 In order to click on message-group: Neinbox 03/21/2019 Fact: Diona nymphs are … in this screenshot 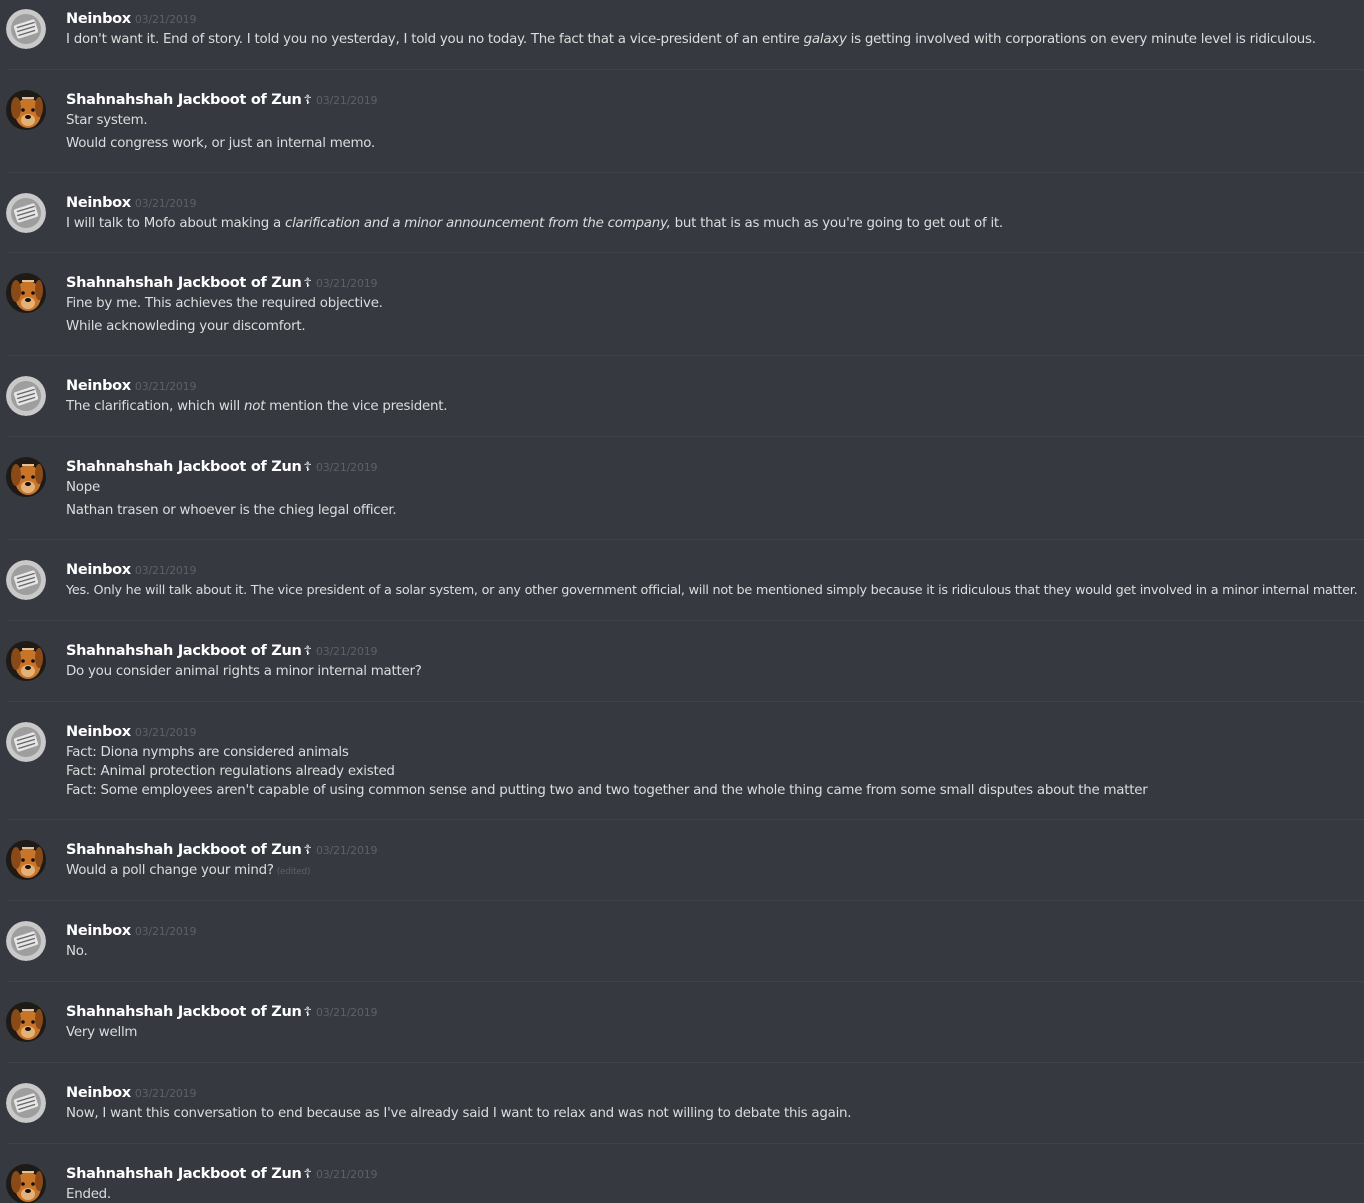, I will do `click(682, 775)`.